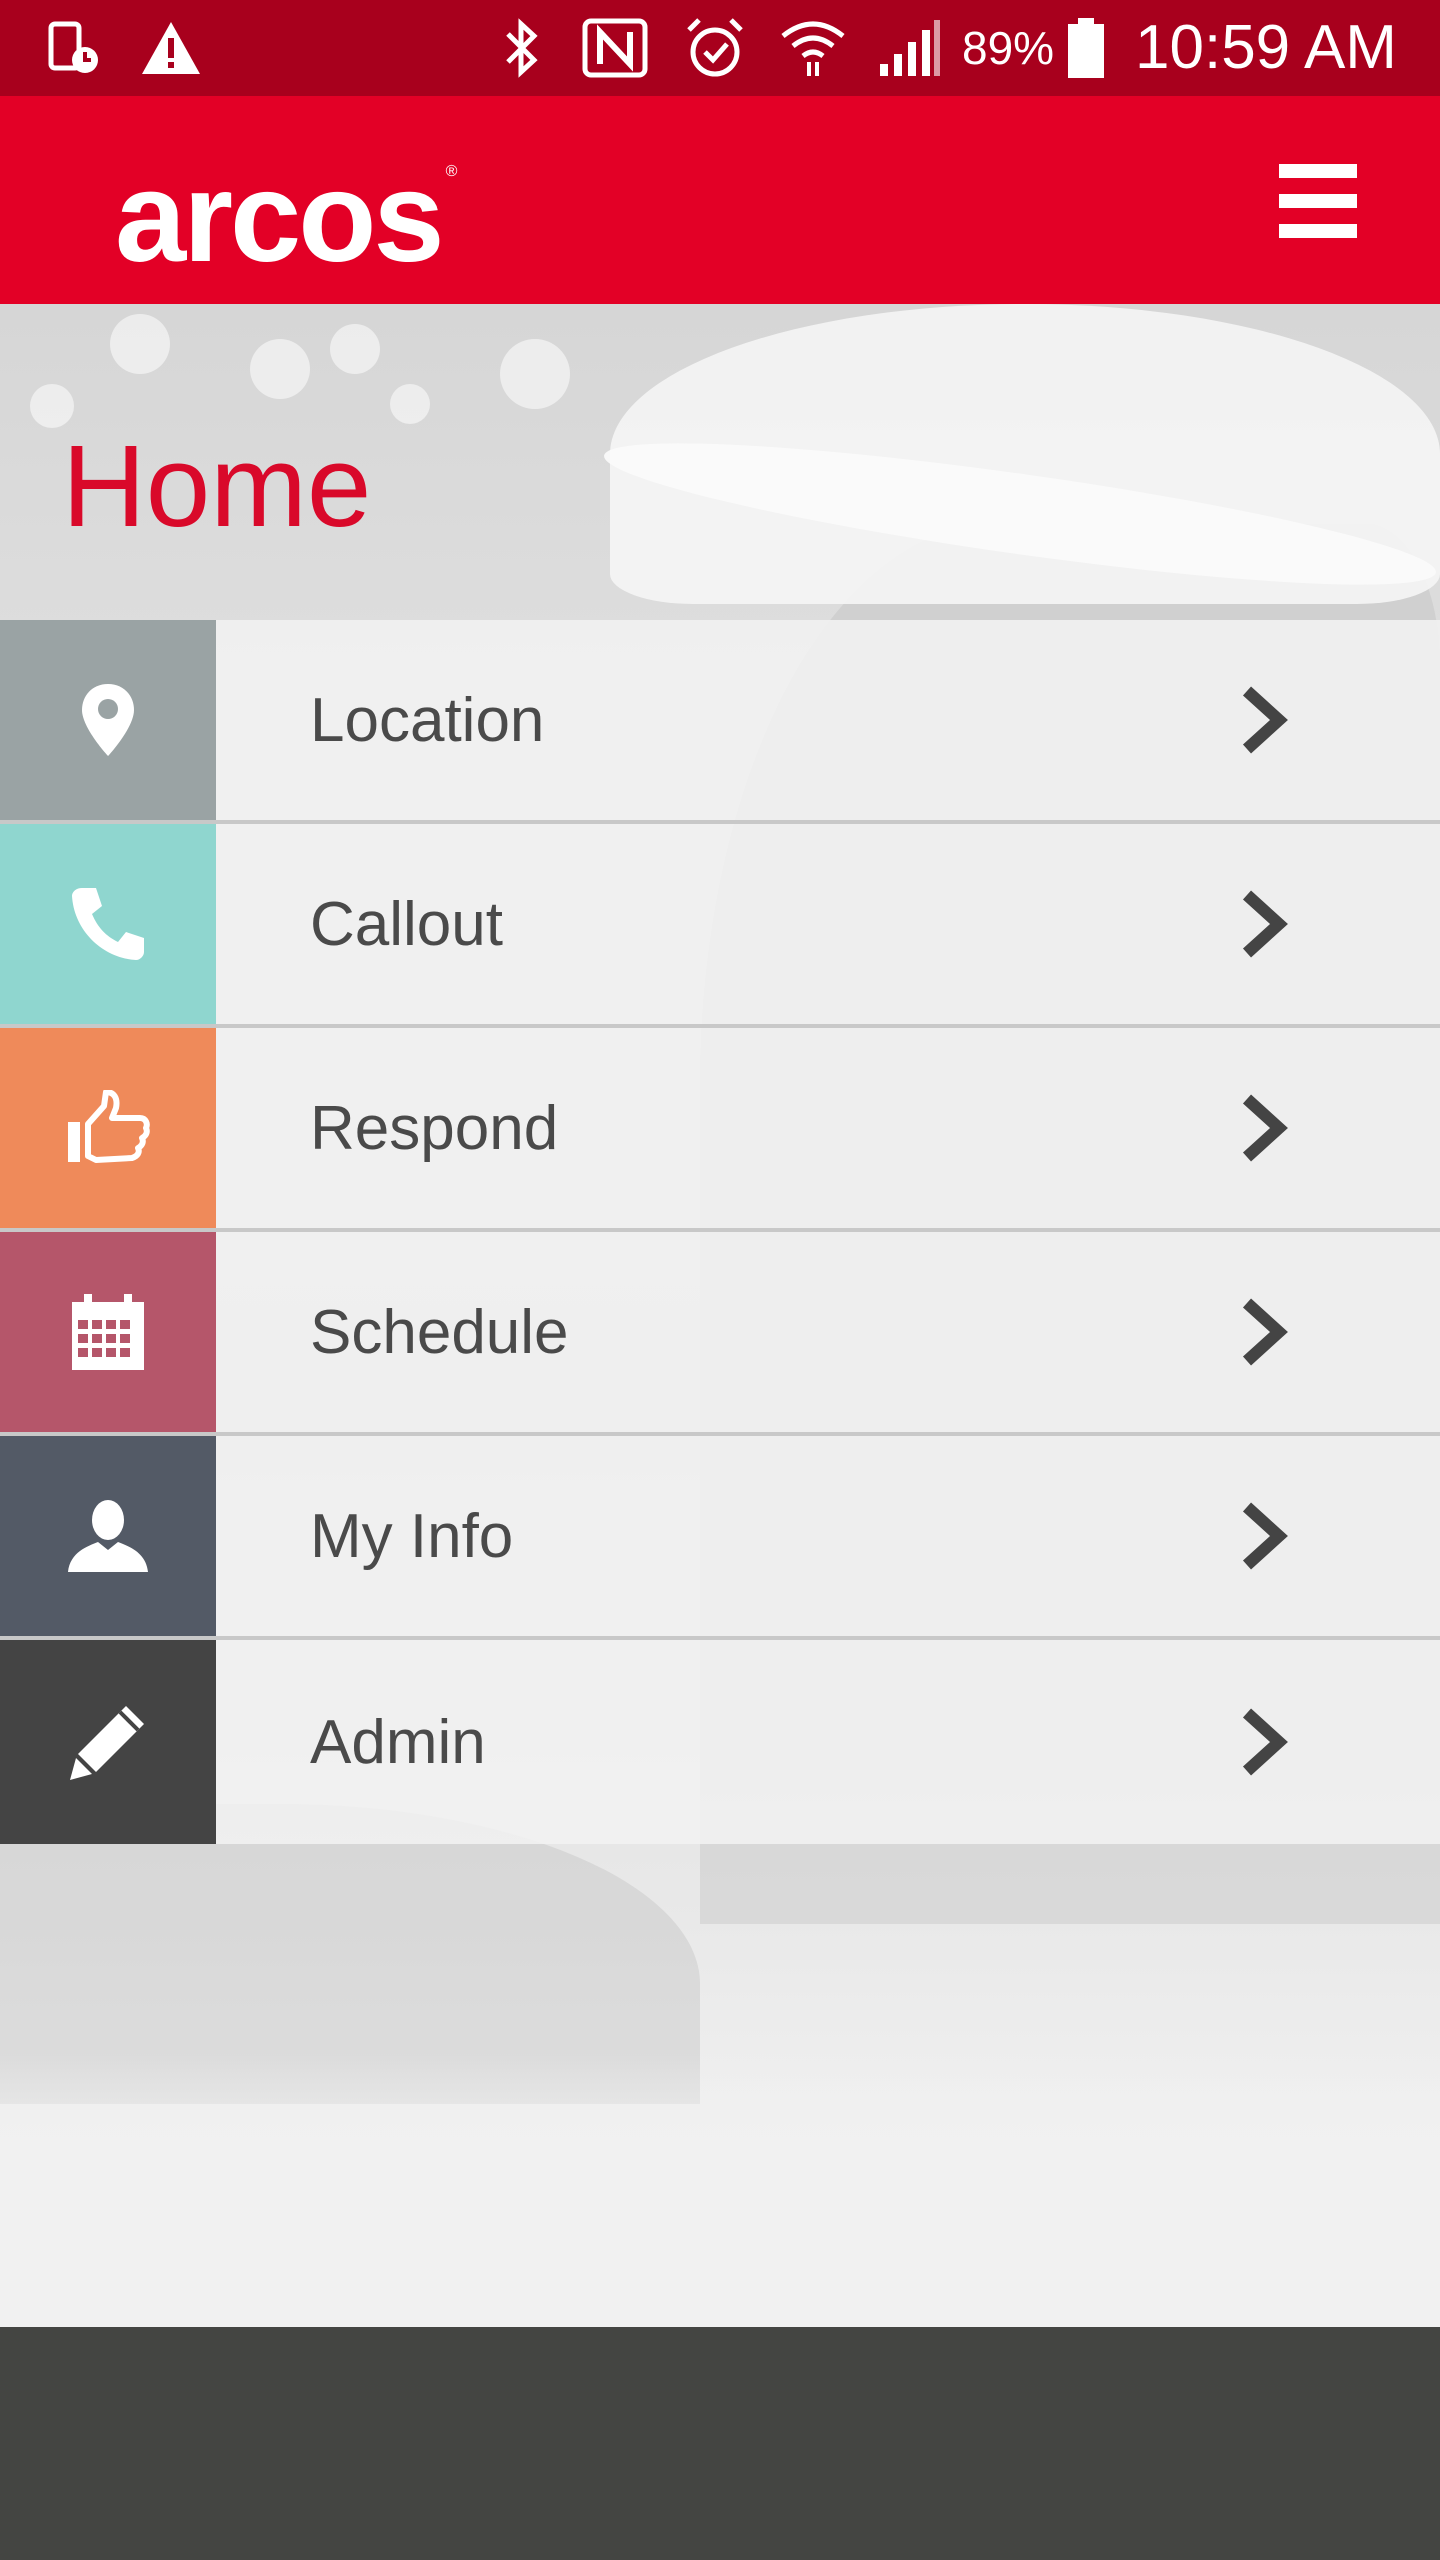 The width and height of the screenshot is (1440, 2560). I want to click on menu-item-label: Location, so click(427, 720).